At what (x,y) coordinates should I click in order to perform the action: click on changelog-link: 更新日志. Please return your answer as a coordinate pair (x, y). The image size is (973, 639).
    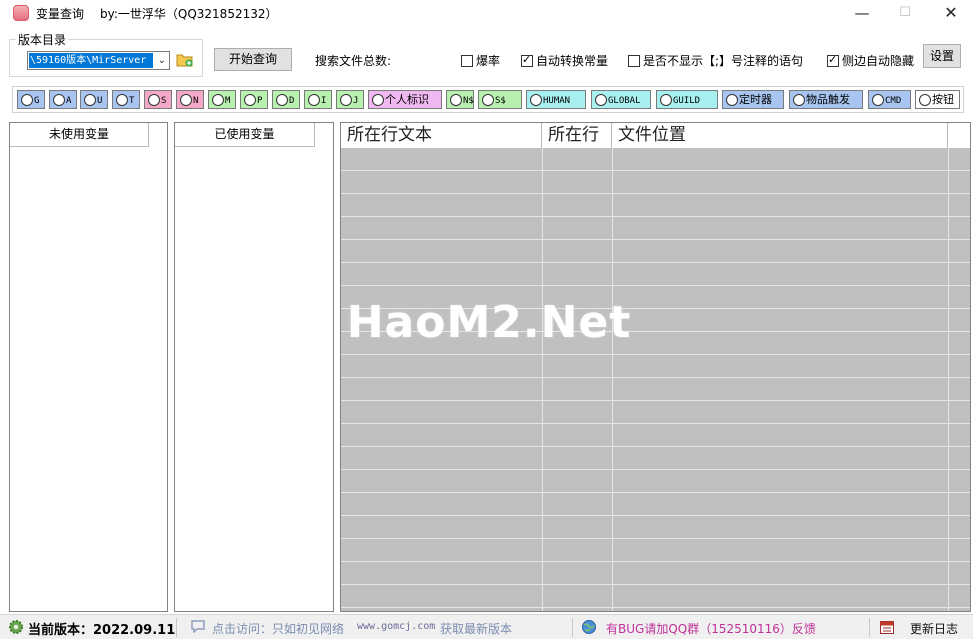
    Looking at the image, I should click on (934, 628).